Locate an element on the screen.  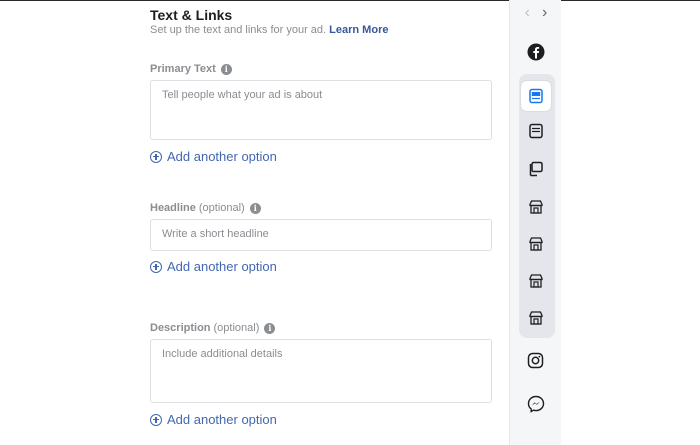
description-label-text: Description is located at coordinates (180, 328).